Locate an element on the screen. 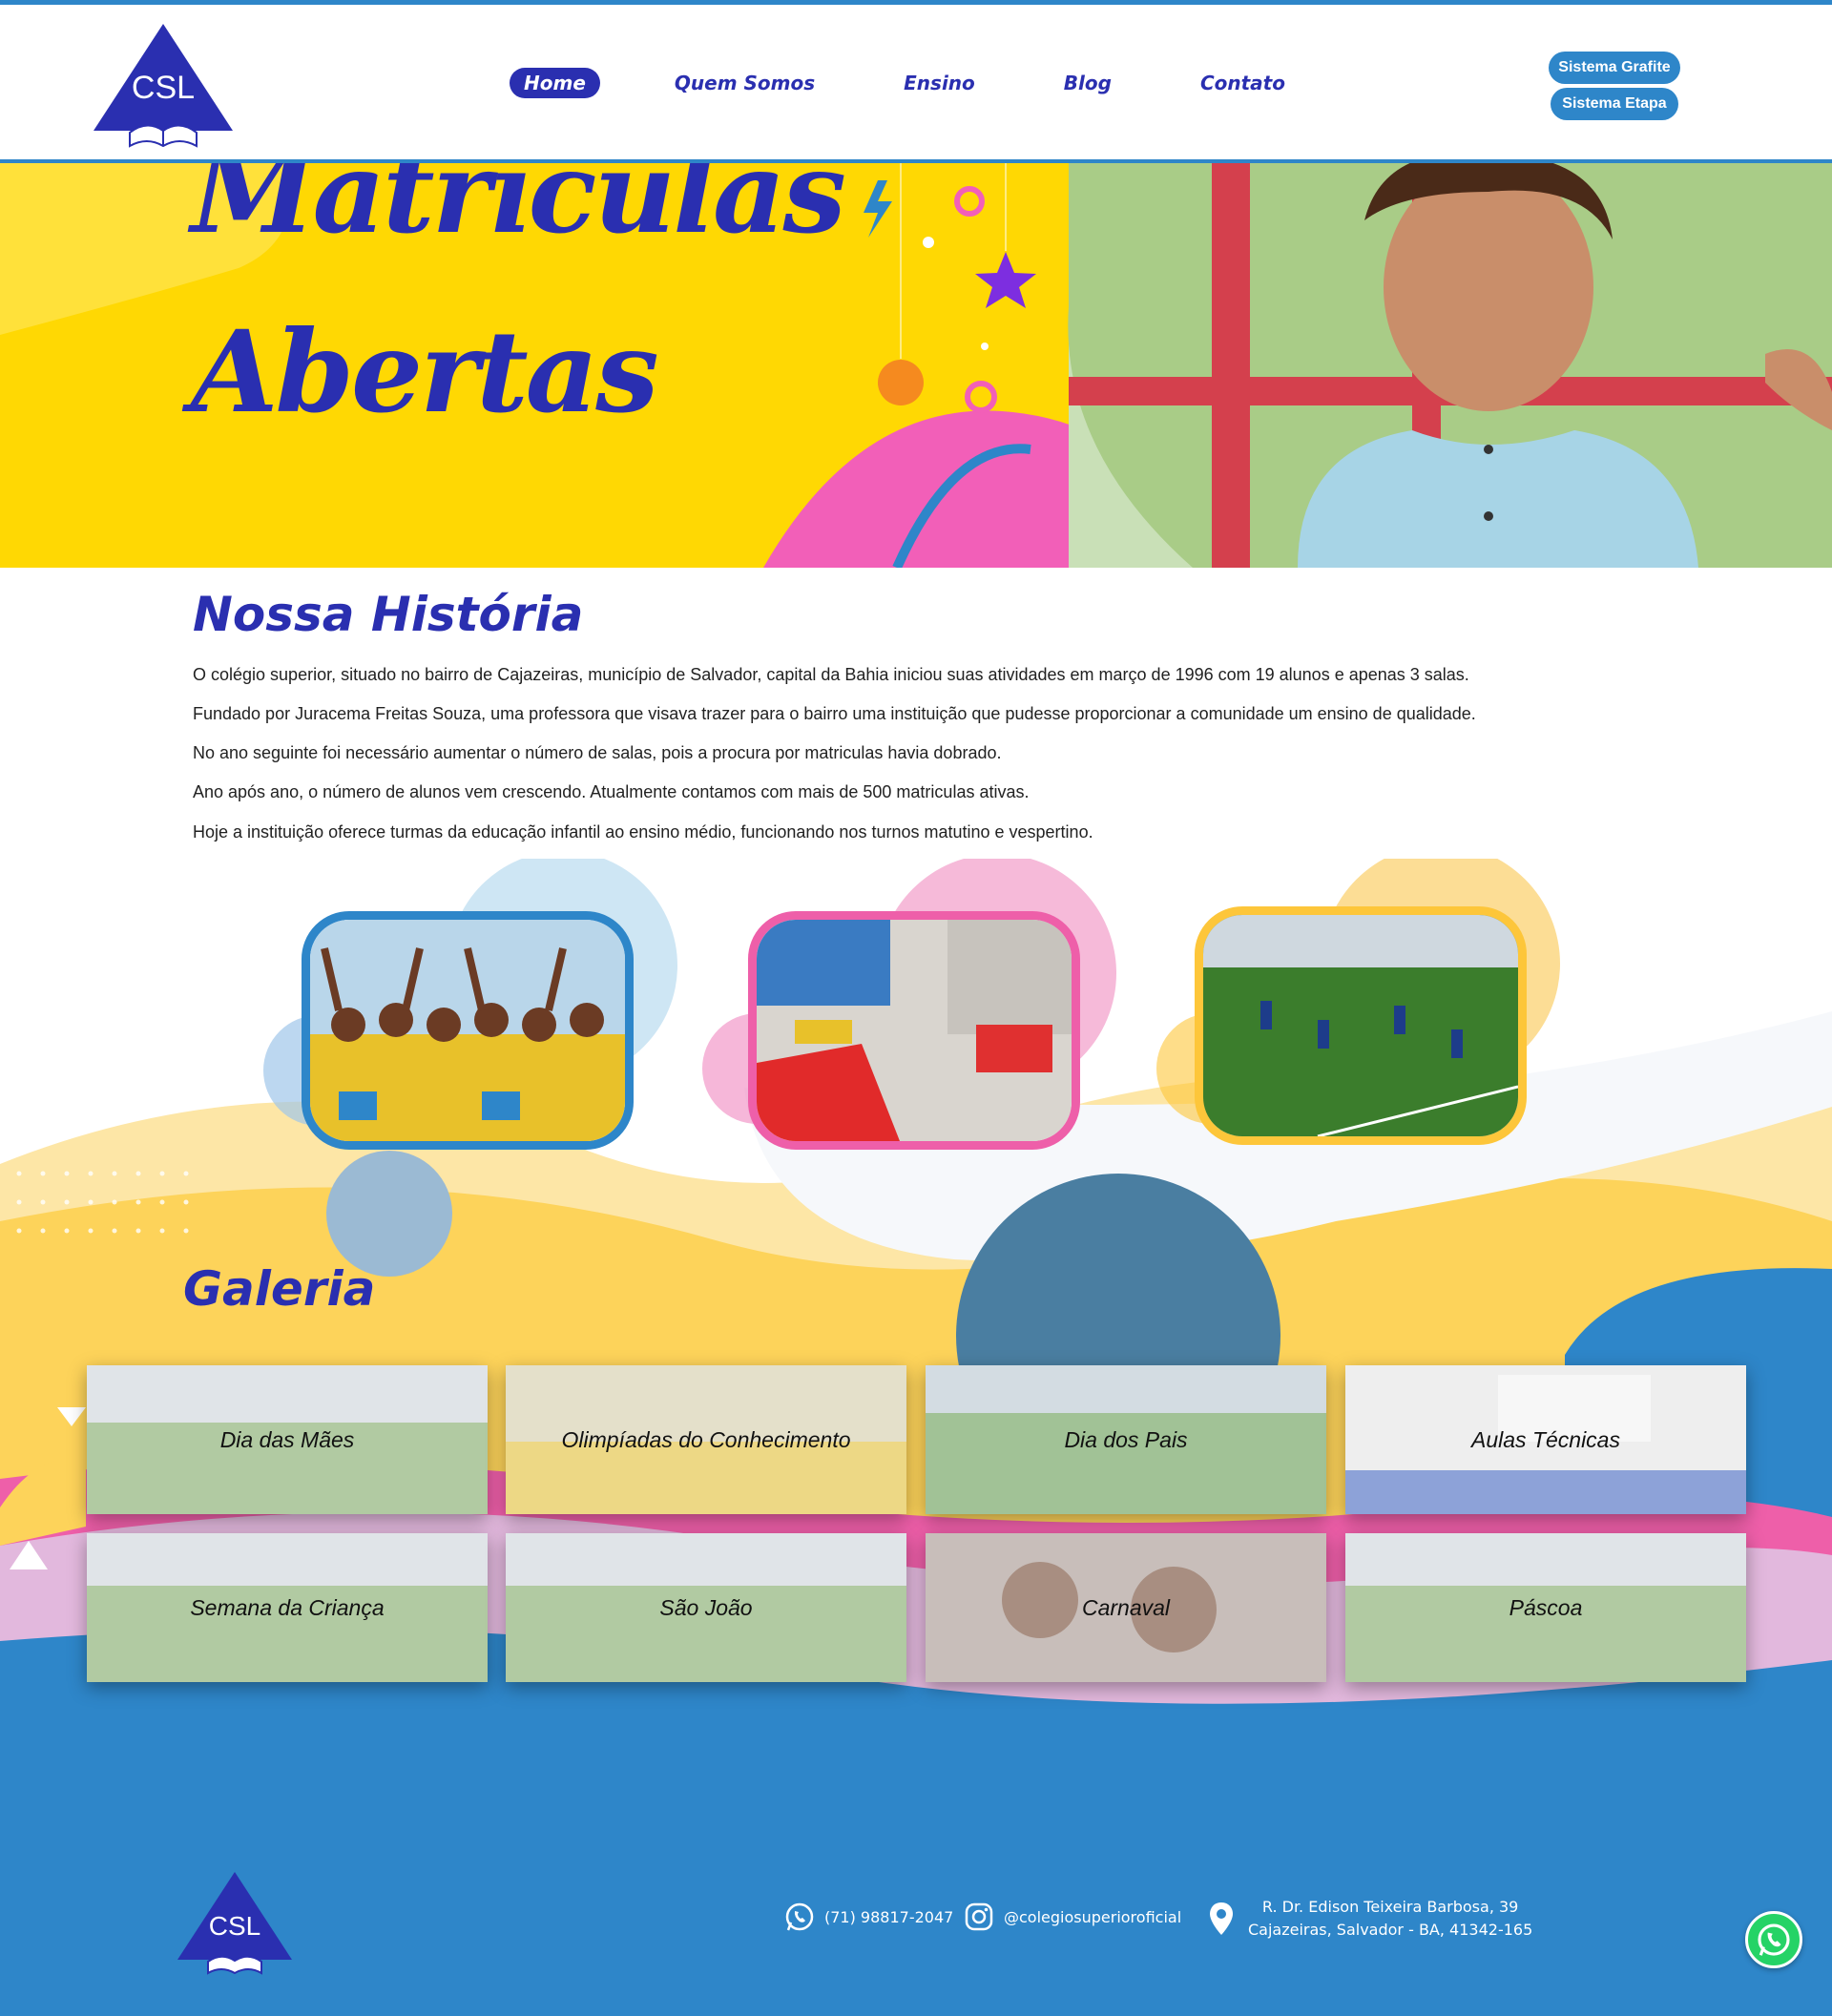 This screenshot has width=1832, height=2016. logo-text: CSL is located at coordinates (164, 88).